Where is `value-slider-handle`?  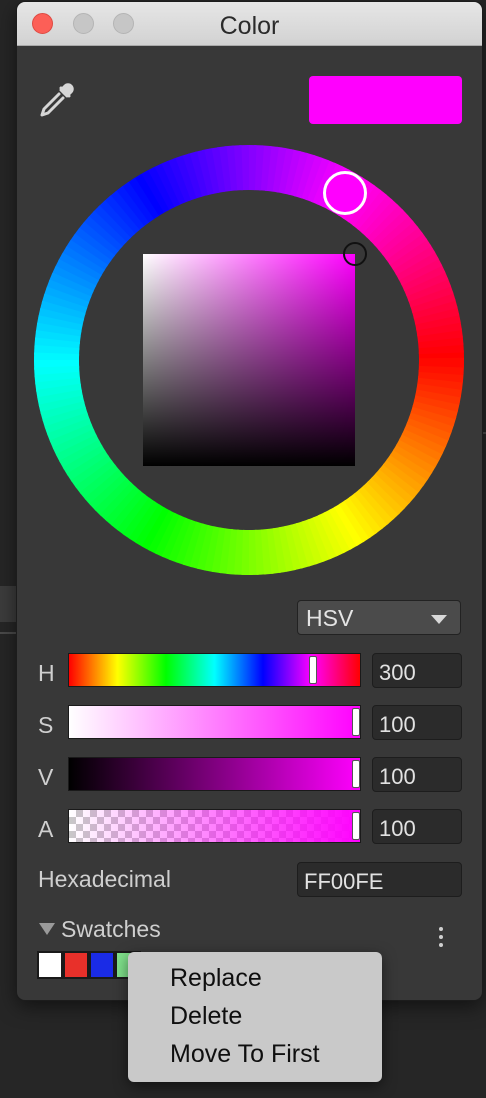
value-slider-handle is located at coordinates (356, 774).